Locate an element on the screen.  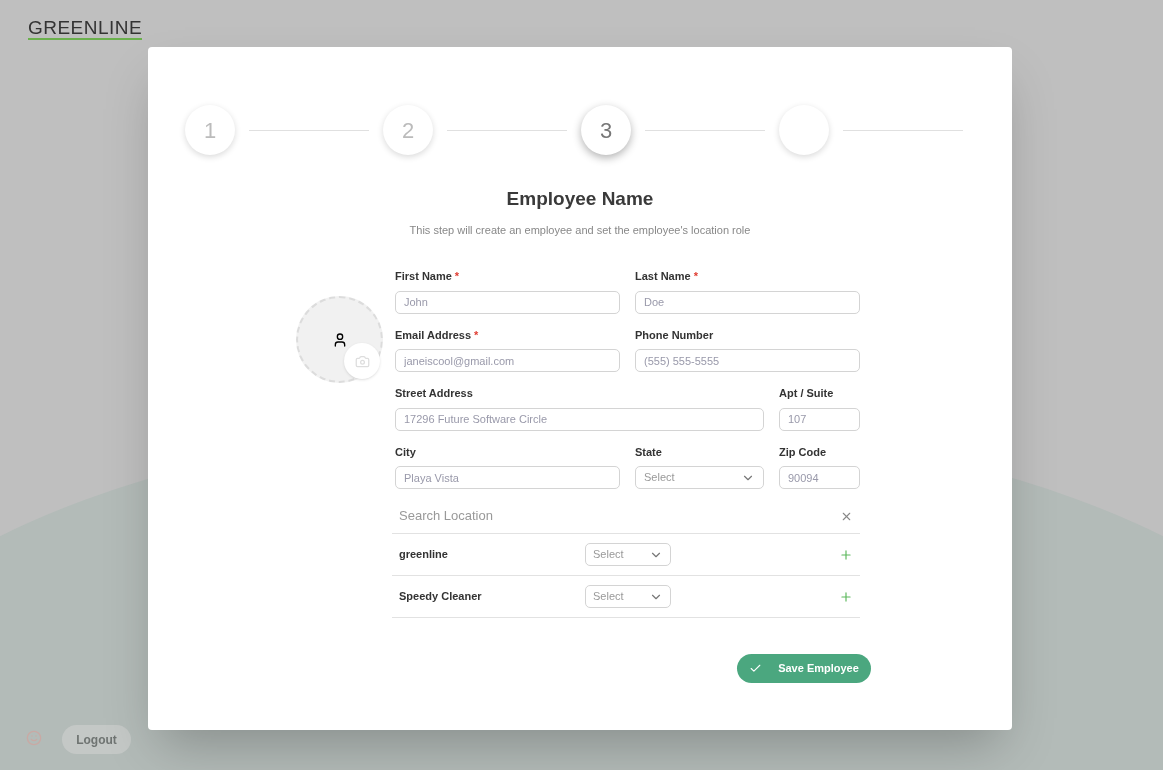
save-button: Save Employee is located at coordinates (804, 668).